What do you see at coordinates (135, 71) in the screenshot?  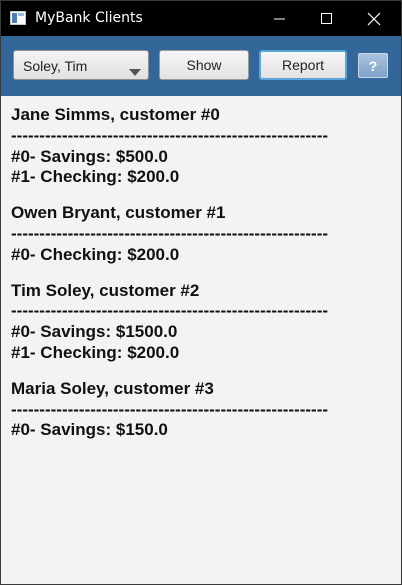 I see `chevron-down-icon` at bounding box center [135, 71].